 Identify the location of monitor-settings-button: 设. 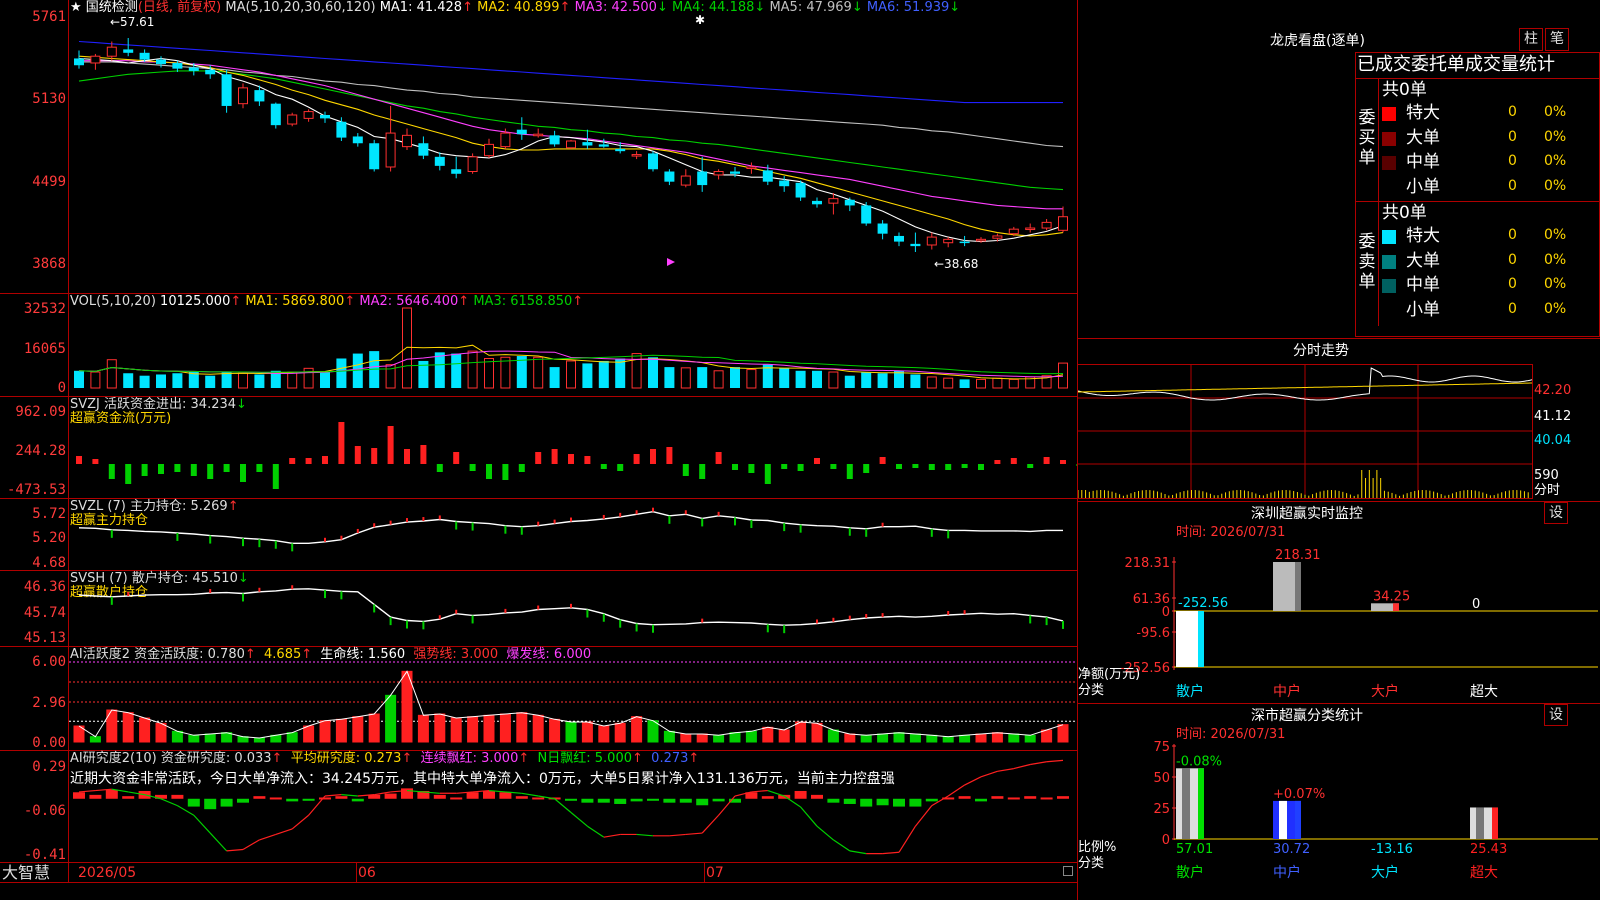
(1556, 513).